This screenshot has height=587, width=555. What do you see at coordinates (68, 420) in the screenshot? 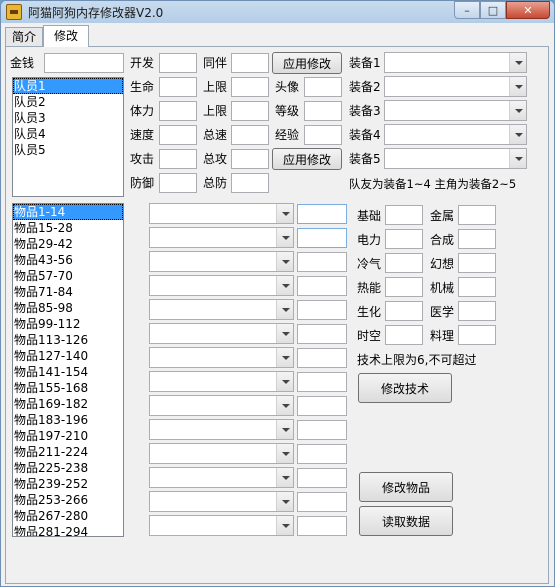
I see `list-item: 物品183-196` at bounding box center [68, 420].